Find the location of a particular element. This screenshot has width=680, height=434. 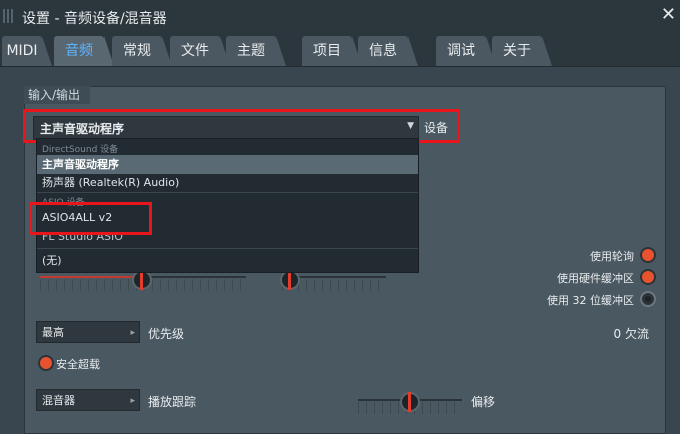

priority-dropdown: 最高 ▸ is located at coordinates (88, 332).